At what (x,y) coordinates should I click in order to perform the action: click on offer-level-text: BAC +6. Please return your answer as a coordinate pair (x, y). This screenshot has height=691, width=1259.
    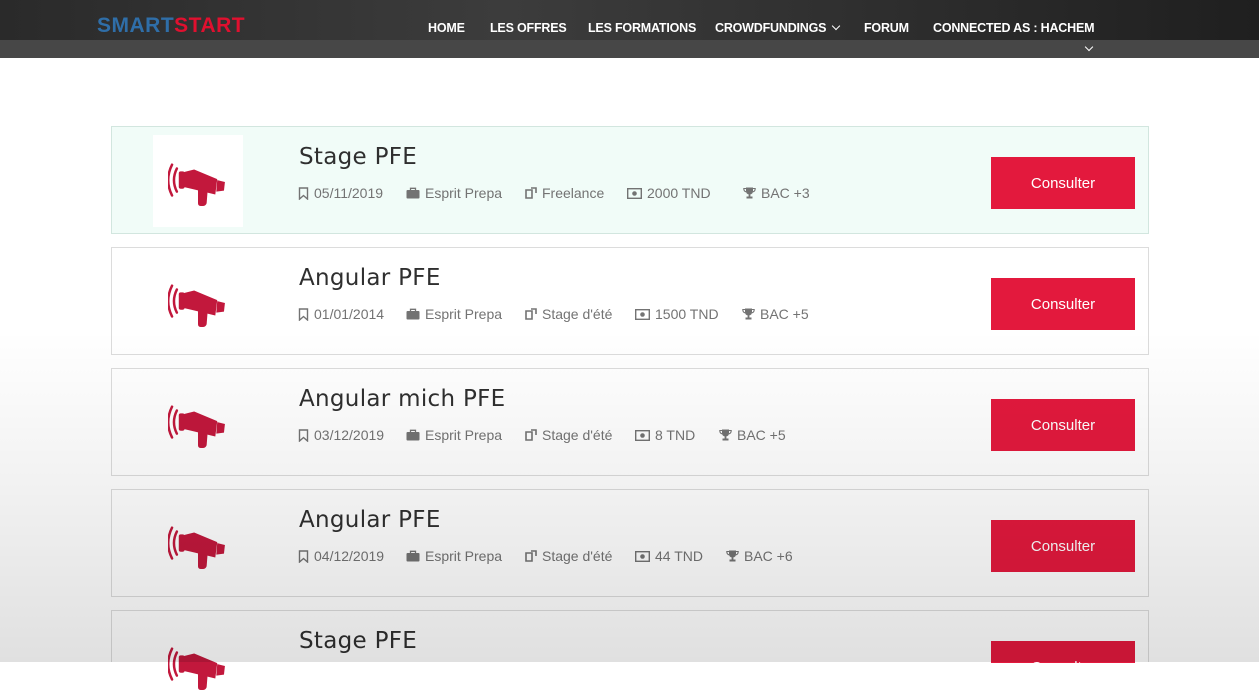
    Looking at the image, I should click on (768, 556).